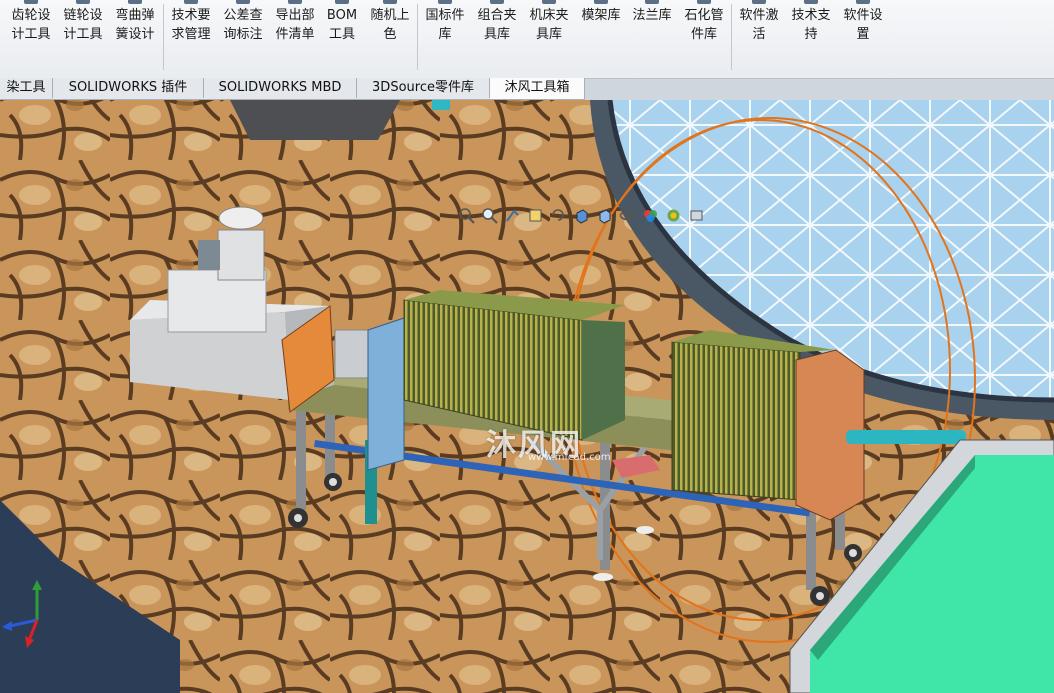 The image size is (1054, 693). Describe the element at coordinates (445, 2) in the screenshot. I see `library-icon` at that location.